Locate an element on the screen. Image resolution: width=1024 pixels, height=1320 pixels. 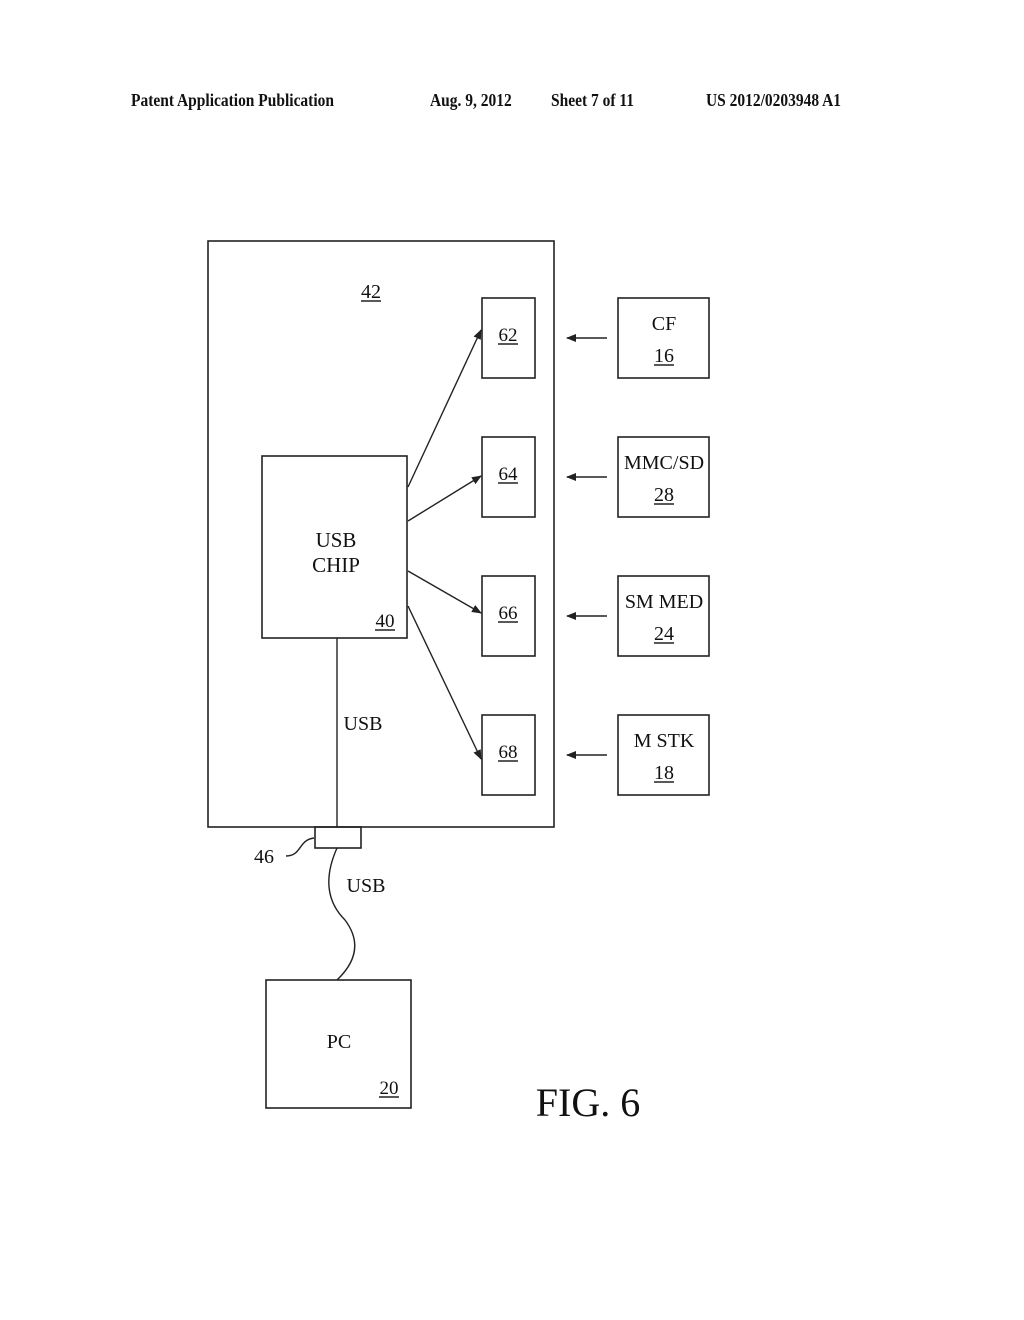
media-mmc-sd: MMC/SD 28 is located at coordinates (663, 477).